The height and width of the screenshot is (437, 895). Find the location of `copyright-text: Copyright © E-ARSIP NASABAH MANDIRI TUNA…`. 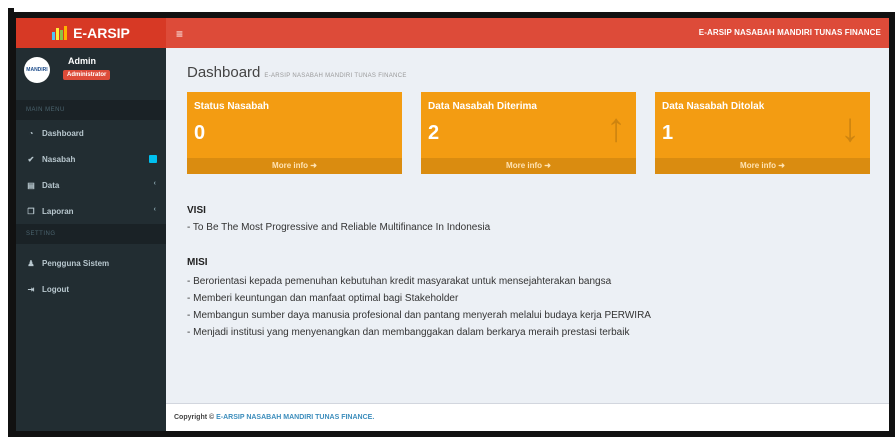

copyright-text: Copyright © E-ARSIP NASABAH MANDIRI TUNA… is located at coordinates (274, 417).